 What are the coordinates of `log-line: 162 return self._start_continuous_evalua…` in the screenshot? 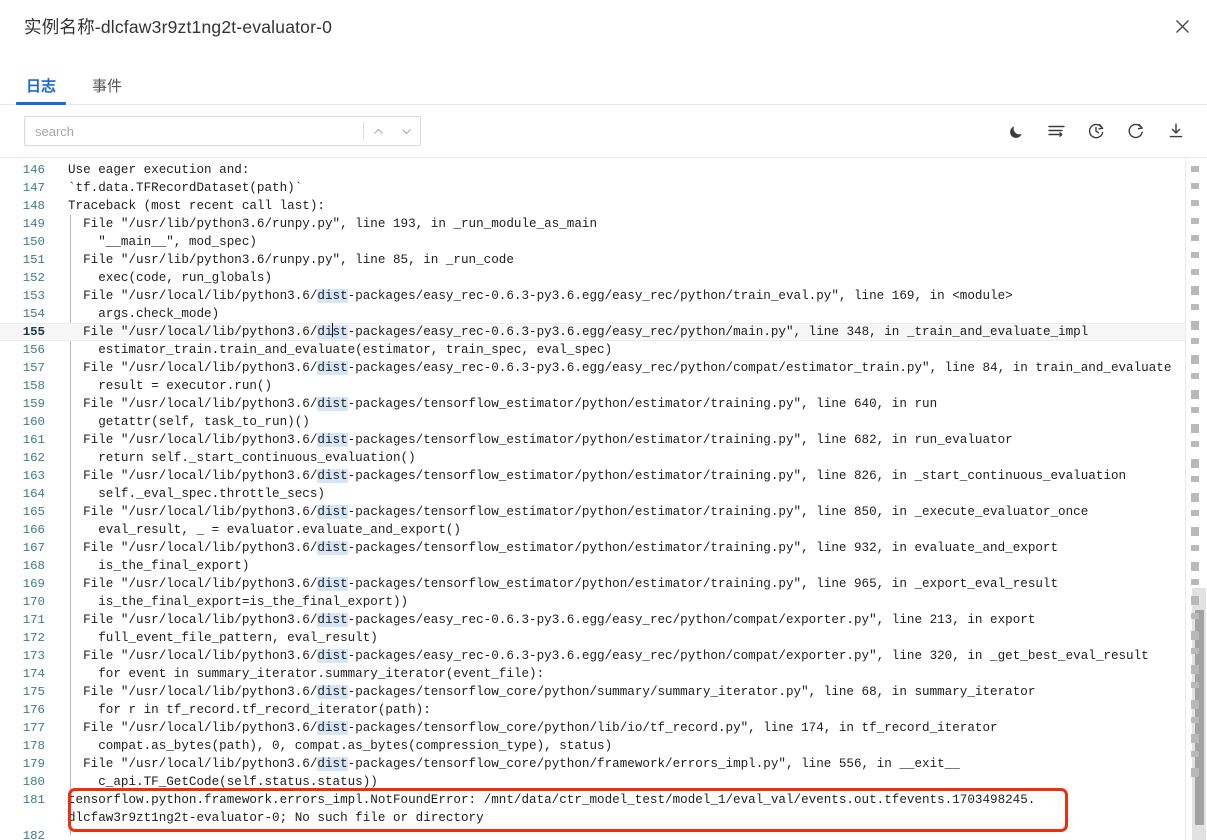 It's located at (603, 458).